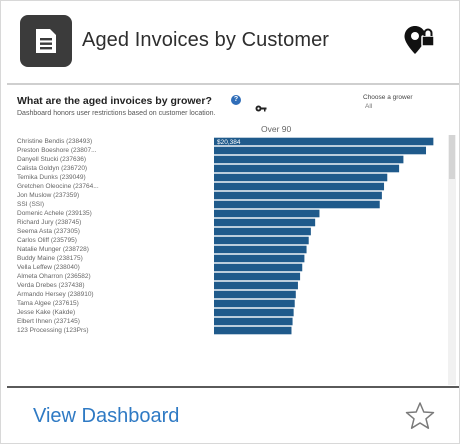 Image resolution: width=460 pixels, height=444 pixels. What do you see at coordinates (388, 97) in the screenshot?
I see `grower-filter-label: Choose a grower` at bounding box center [388, 97].